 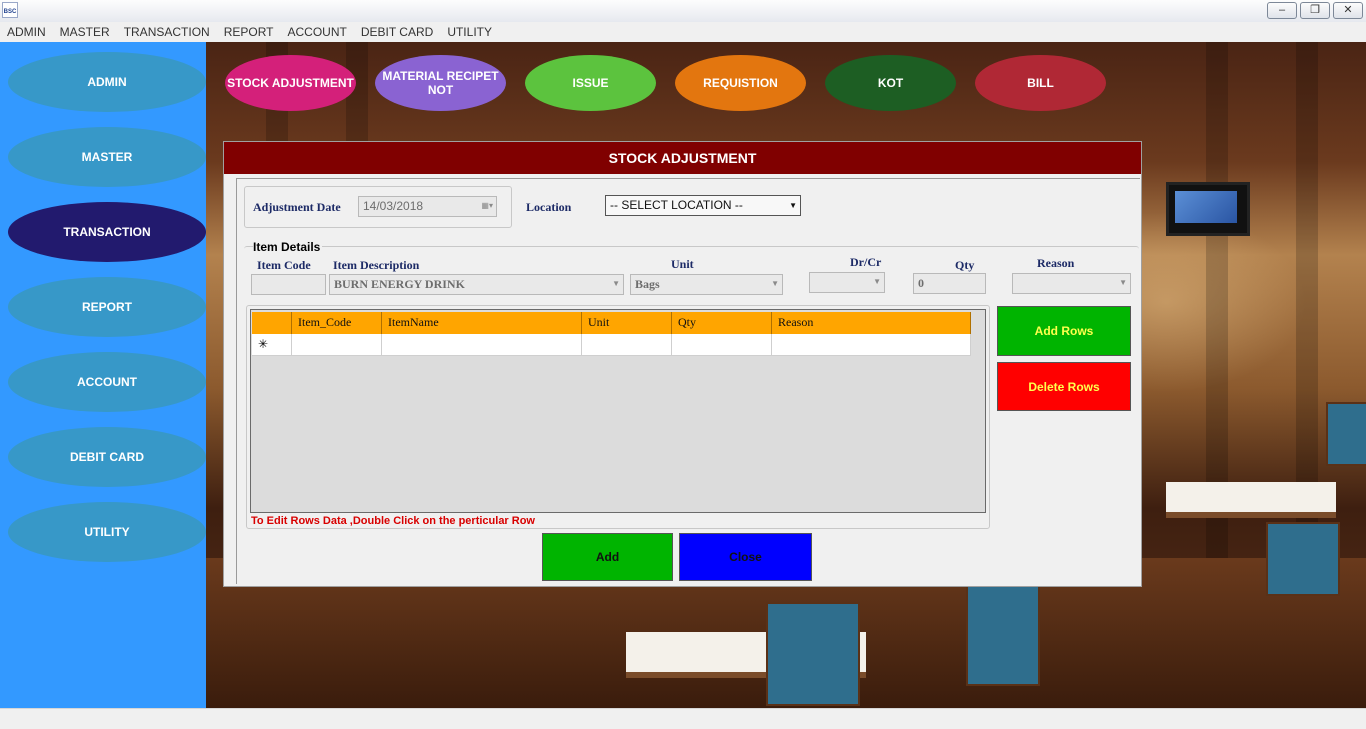 I want to click on restore-button: ❐, so click(x=1315, y=10).